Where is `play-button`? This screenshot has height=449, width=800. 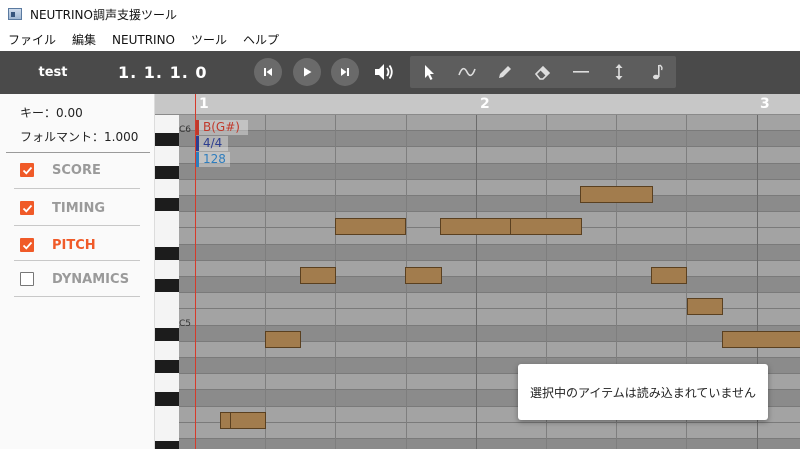
play-button is located at coordinates (307, 72).